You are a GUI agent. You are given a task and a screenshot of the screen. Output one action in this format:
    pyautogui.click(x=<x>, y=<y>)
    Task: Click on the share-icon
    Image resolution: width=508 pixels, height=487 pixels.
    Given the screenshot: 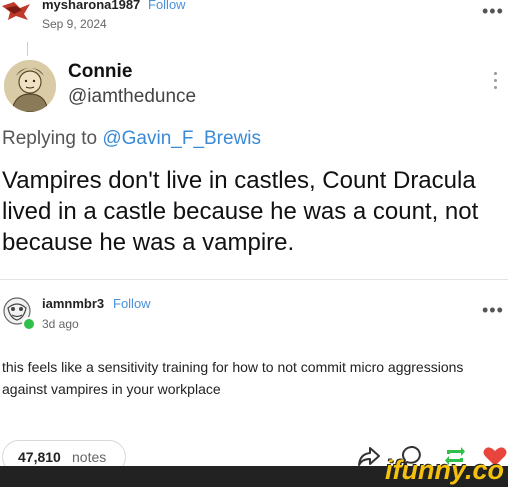 What is the action you would take?
    pyautogui.click(x=369, y=456)
    